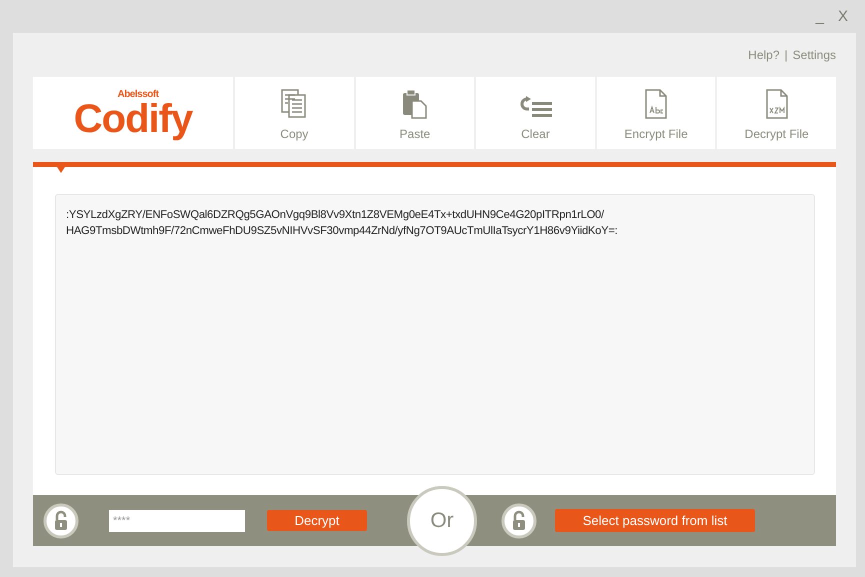 This screenshot has width=865, height=577. What do you see at coordinates (138, 94) in the screenshot?
I see `brand-name: Abelssoft` at bounding box center [138, 94].